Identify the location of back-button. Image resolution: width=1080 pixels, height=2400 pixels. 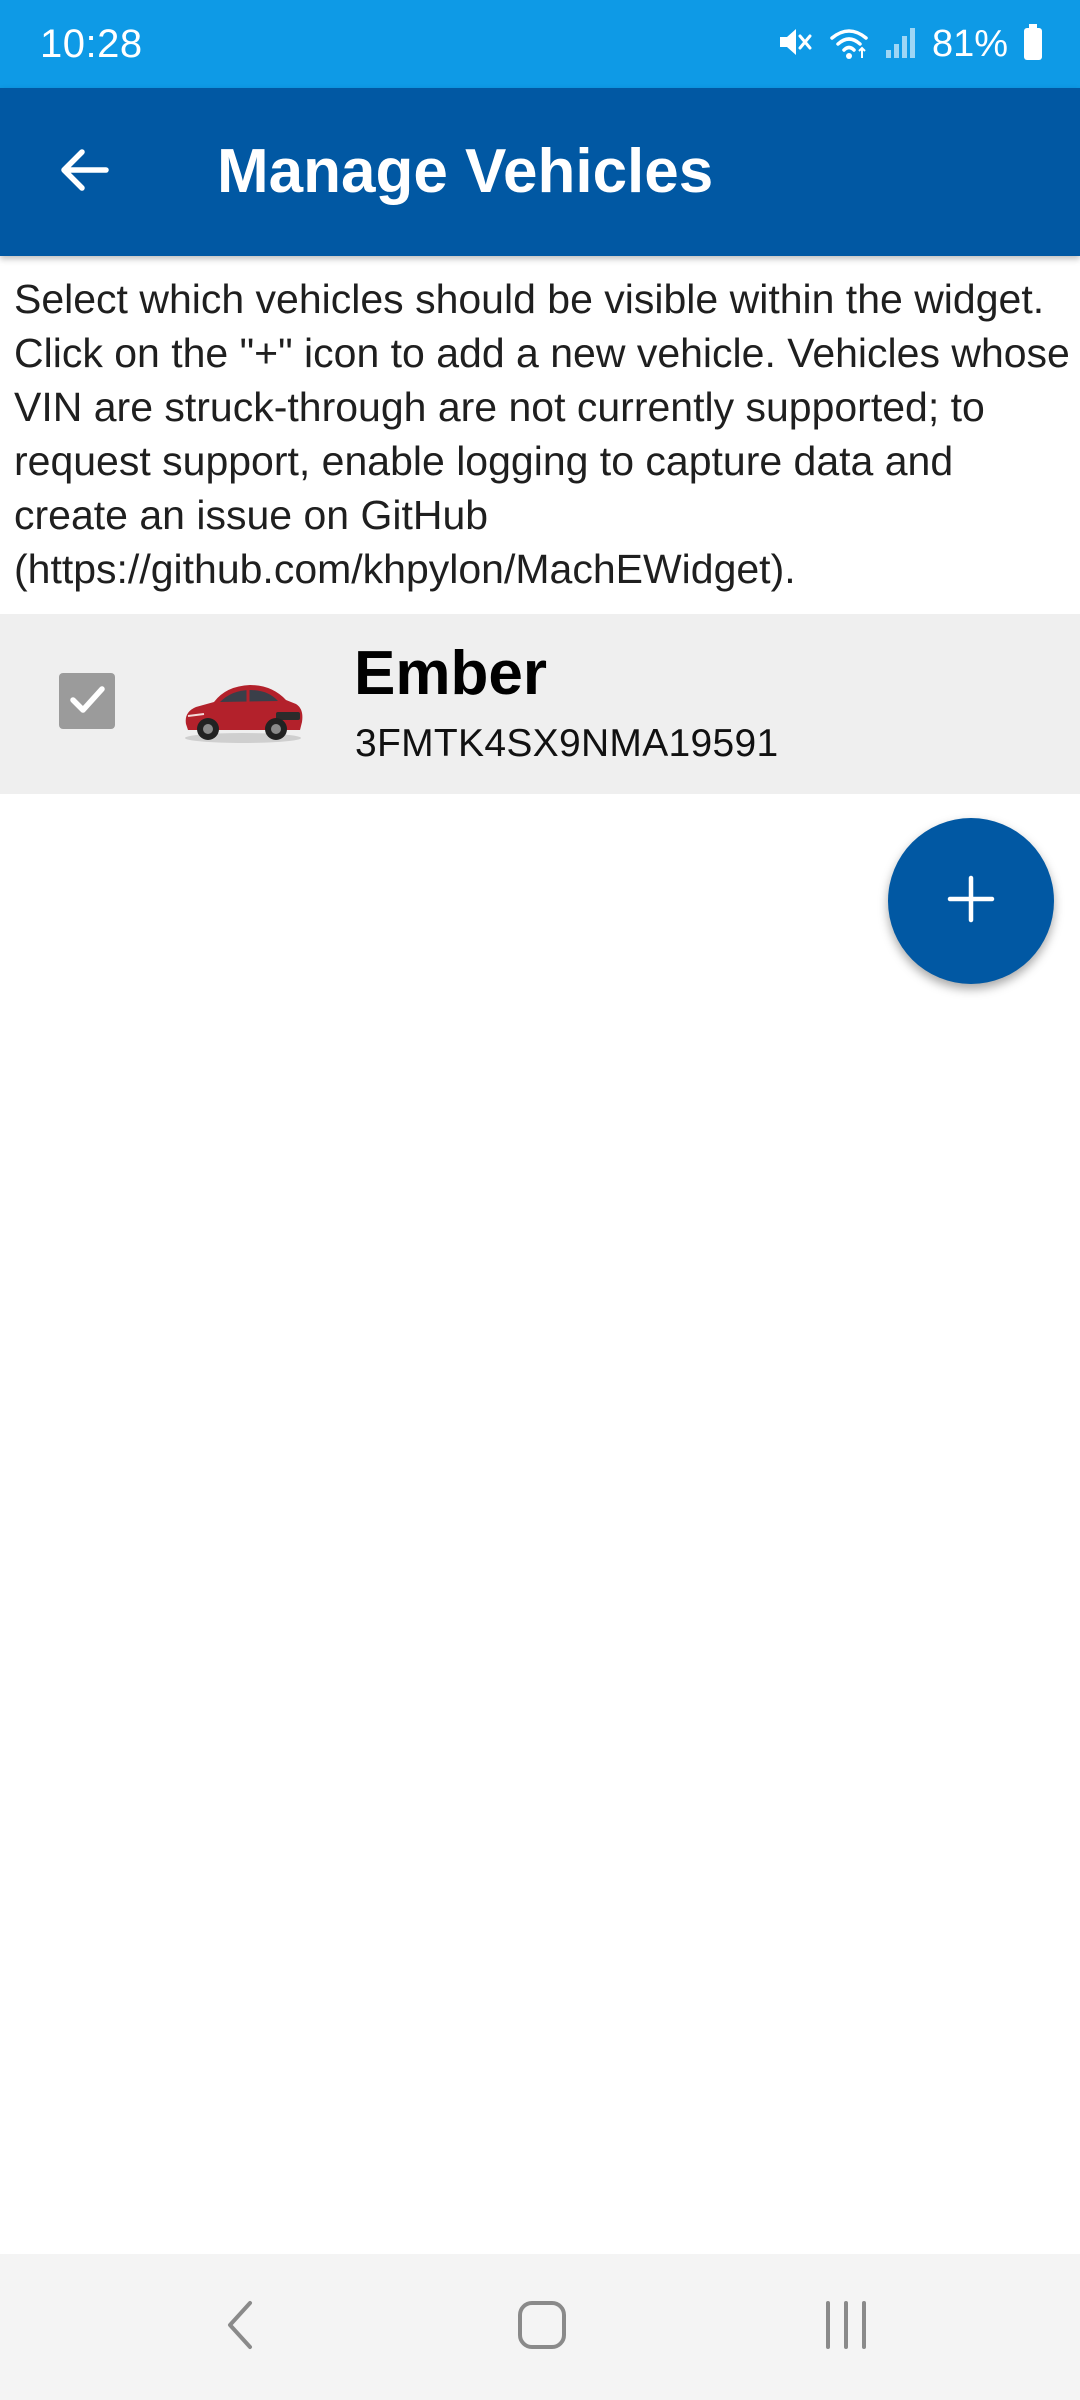
(84, 172).